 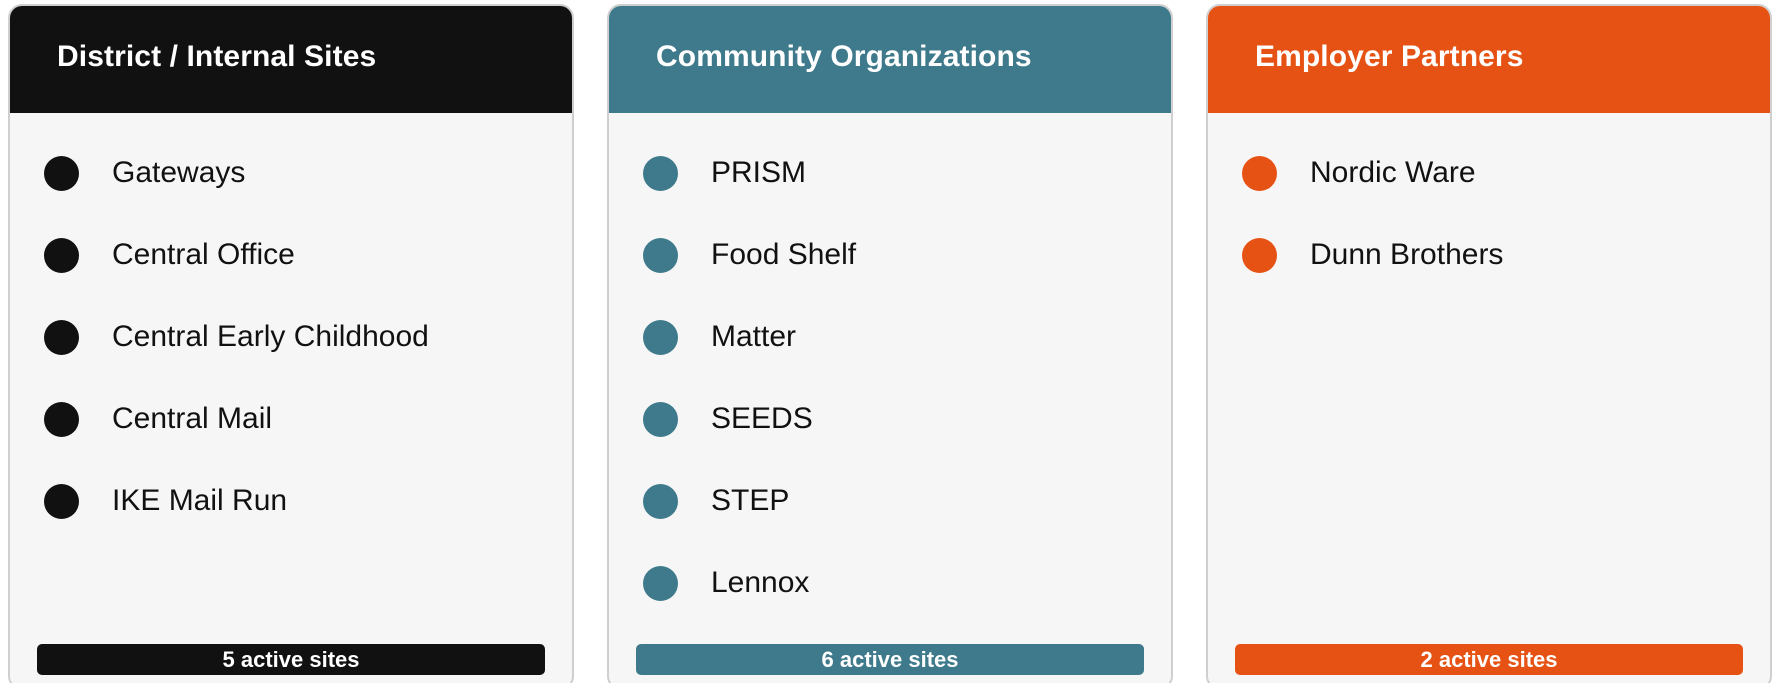 What do you see at coordinates (1489, 659) in the screenshot?
I see `active-sites-count: 2 active sites` at bounding box center [1489, 659].